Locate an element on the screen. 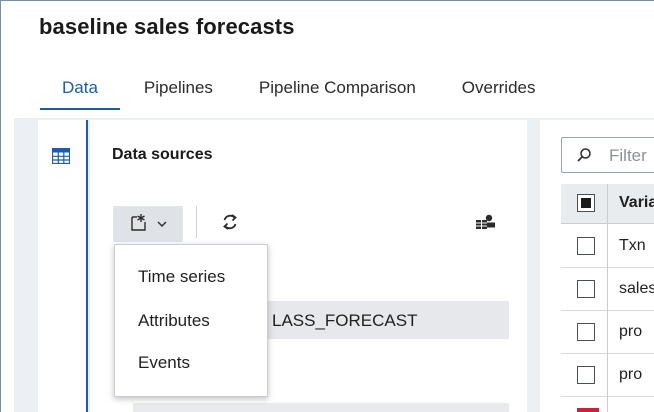 The width and height of the screenshot is (654, 412). tab-data: Data is located at coordinates (80, 90).